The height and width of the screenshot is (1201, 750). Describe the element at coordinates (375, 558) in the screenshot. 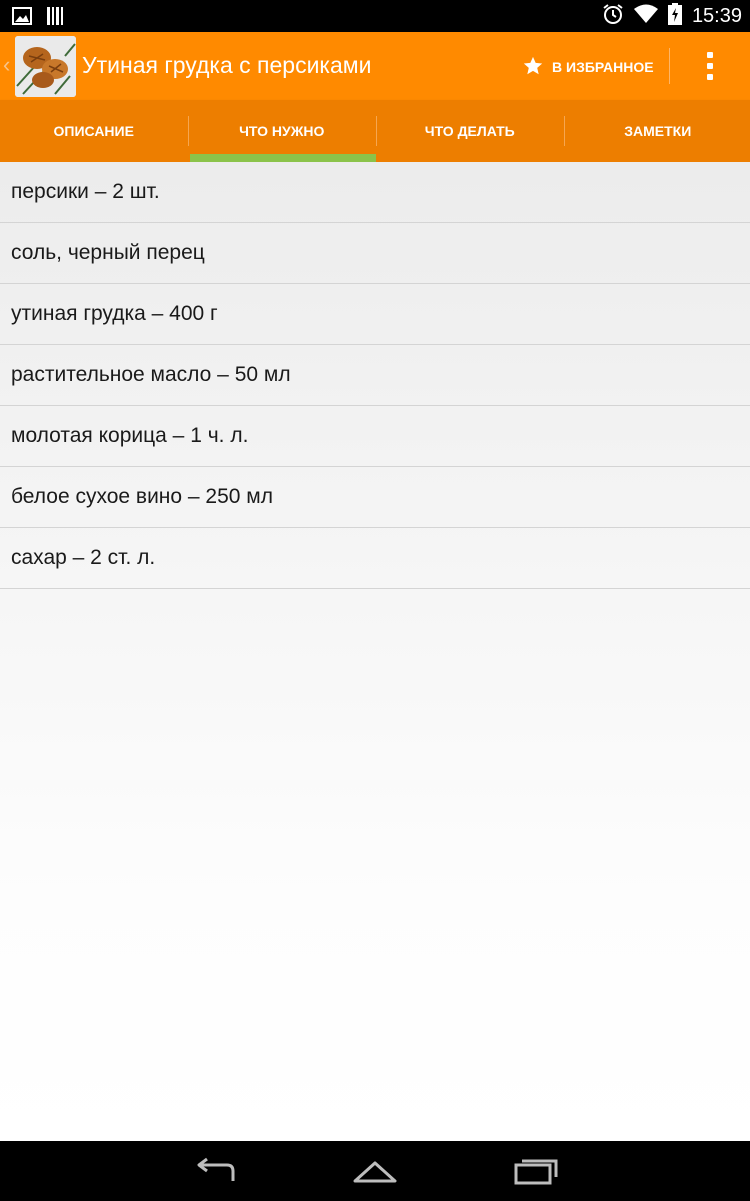

I see `list-item: сахар – 2 ст. л.` at that location.